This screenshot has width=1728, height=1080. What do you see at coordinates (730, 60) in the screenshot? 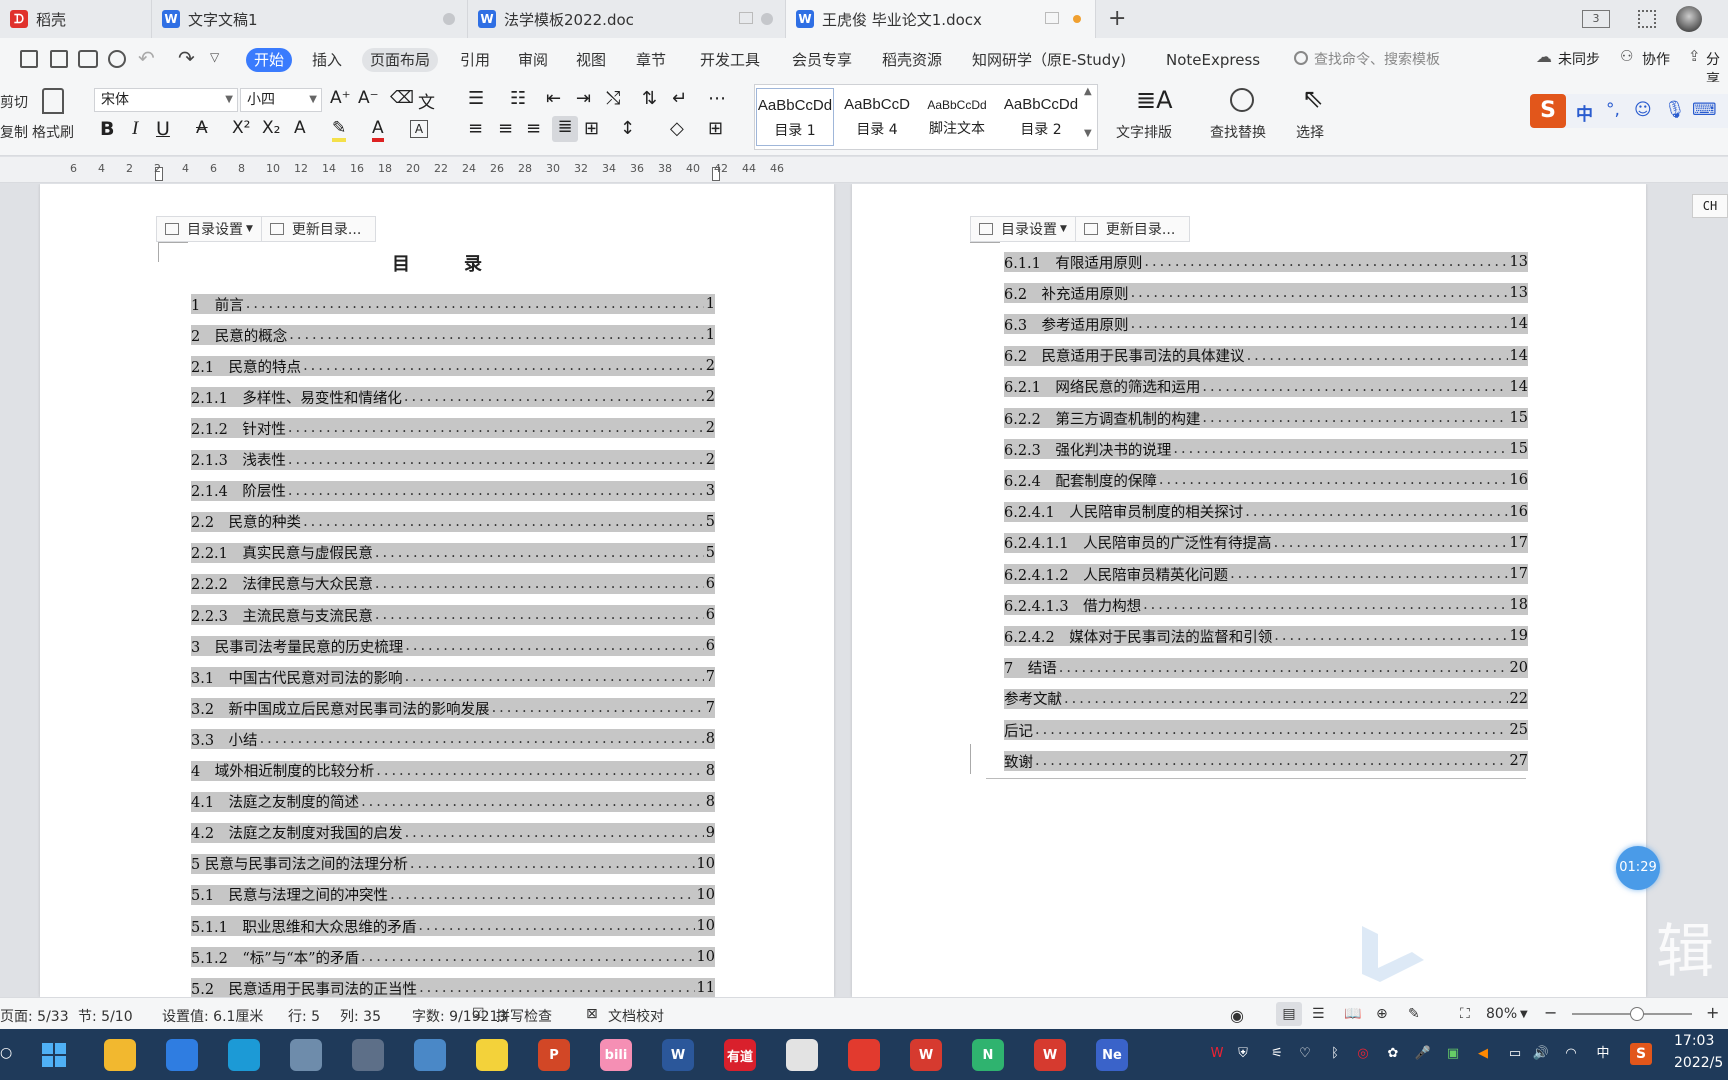
I see `menu-developer: 开发工具` at bounding box center [730, 60].